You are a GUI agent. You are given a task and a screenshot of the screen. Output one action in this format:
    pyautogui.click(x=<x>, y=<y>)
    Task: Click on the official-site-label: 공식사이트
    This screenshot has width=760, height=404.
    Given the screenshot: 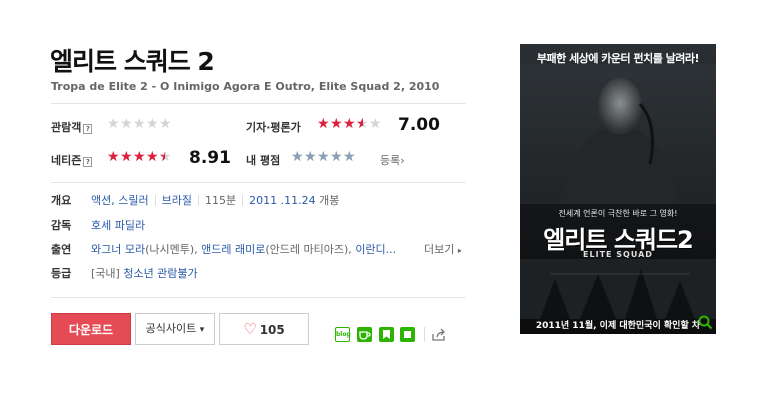 What is the action you would take?
    pyautogui.click(x=171, y=328)
    